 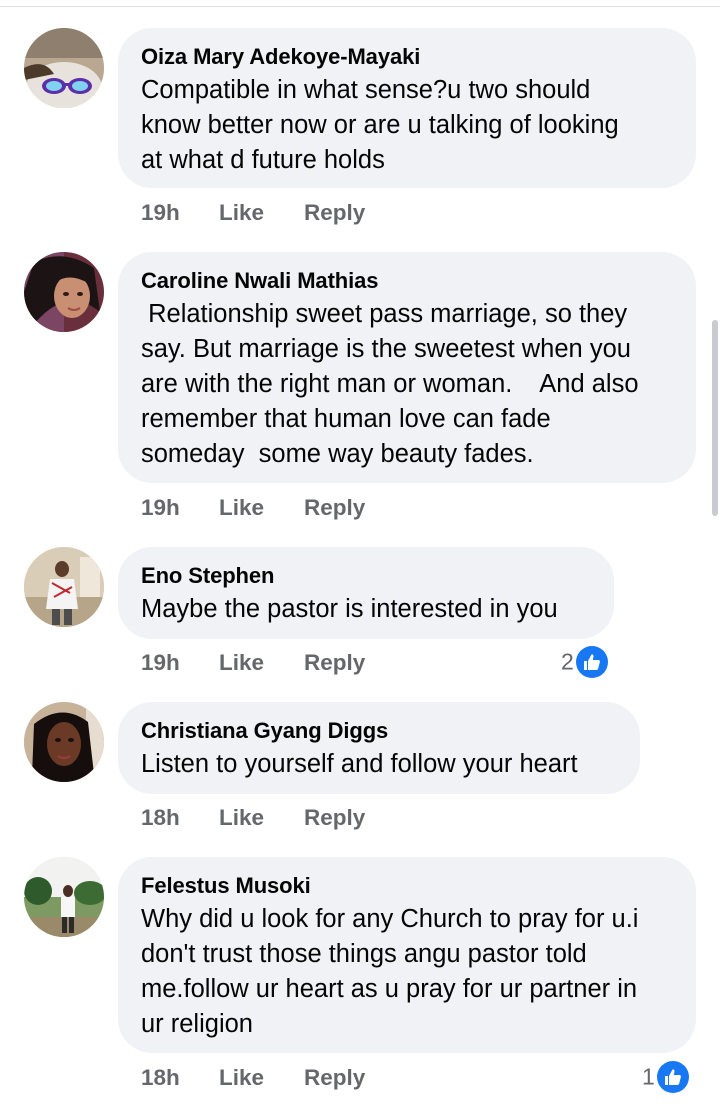 I want to click on profile-photo-man-outdoors-icon, so click(x=64, y=897).